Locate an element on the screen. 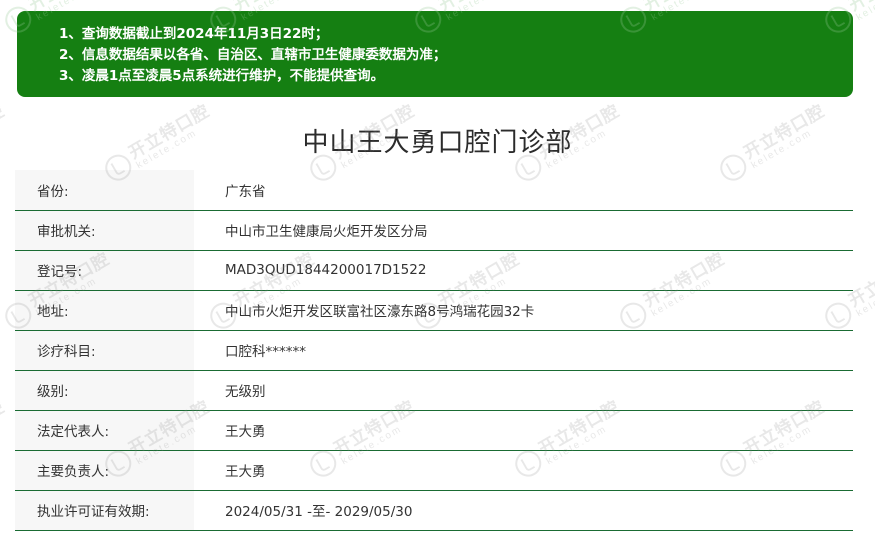  watermark-text: 开立特口腔kelete.com is located at coordinates (6, 432).